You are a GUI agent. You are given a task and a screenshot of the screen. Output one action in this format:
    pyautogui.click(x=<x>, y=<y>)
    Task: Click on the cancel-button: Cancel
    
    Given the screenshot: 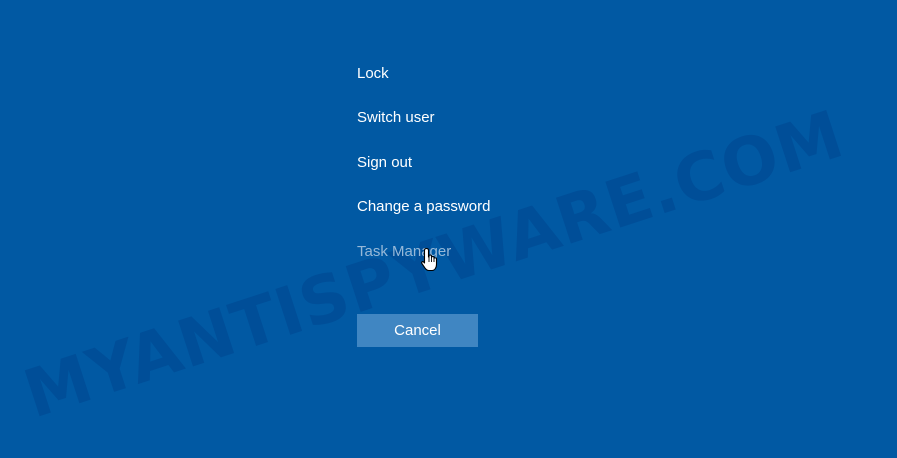 What is the action you would take?
    pyautogui.click(x=417, y=330)
    